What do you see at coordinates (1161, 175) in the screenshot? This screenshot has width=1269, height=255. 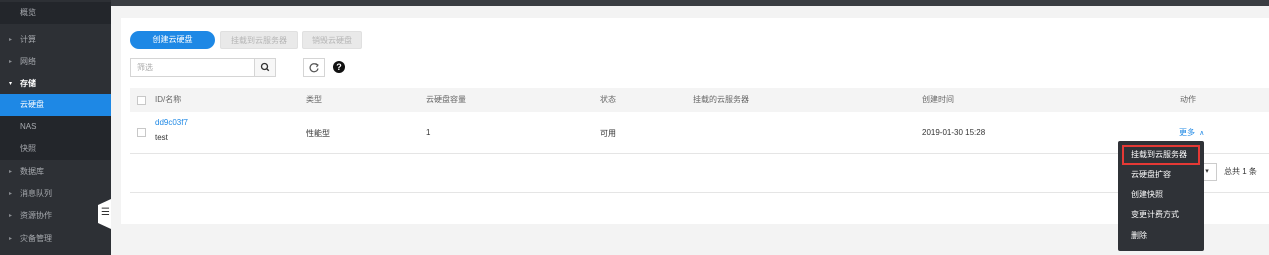 I see `menu-item-expand-disk: 云硬盘扩容` at bounding box center [1161, 175].